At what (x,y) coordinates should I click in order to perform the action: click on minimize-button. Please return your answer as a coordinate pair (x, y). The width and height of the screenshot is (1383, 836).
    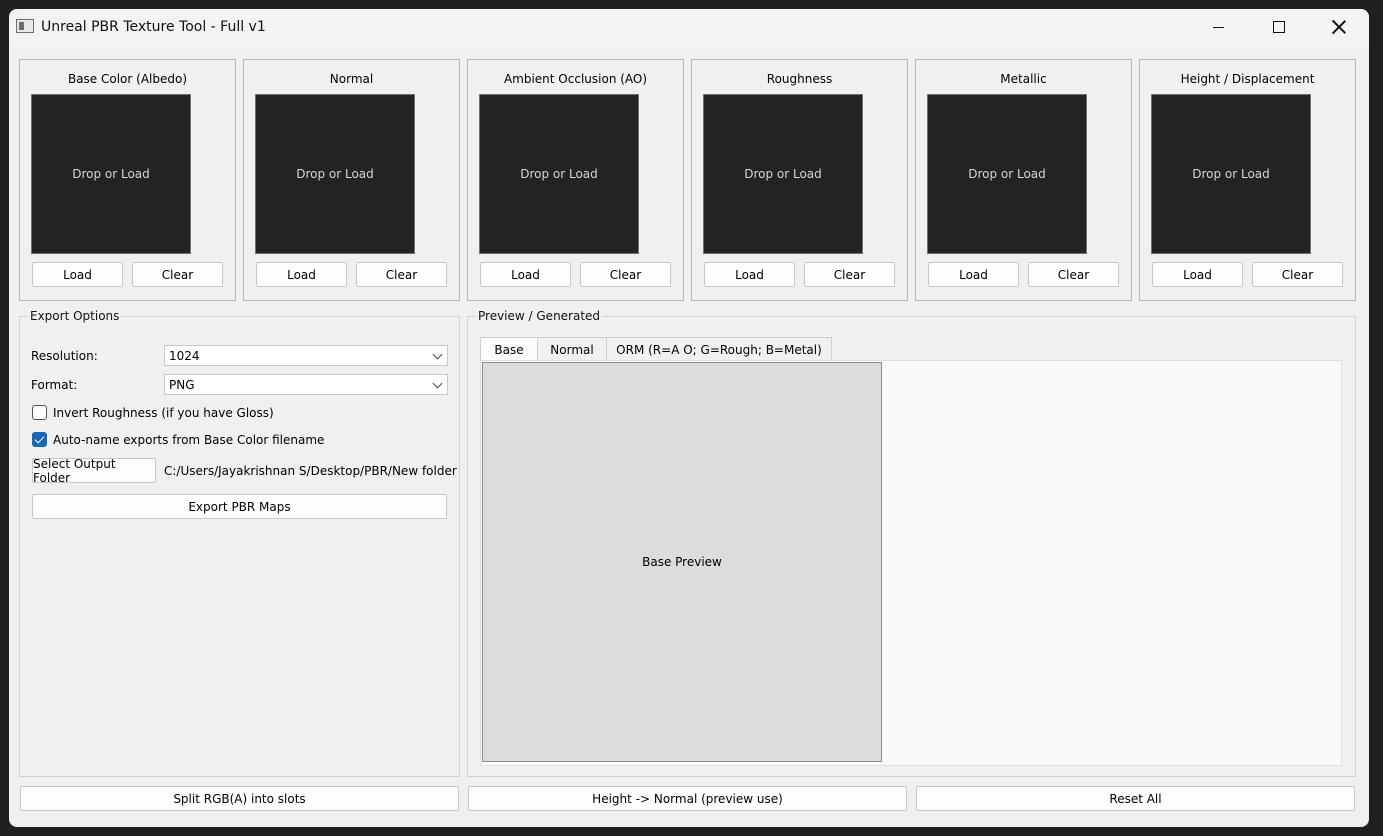
    Looking at the image, I should click on (1218, 27).